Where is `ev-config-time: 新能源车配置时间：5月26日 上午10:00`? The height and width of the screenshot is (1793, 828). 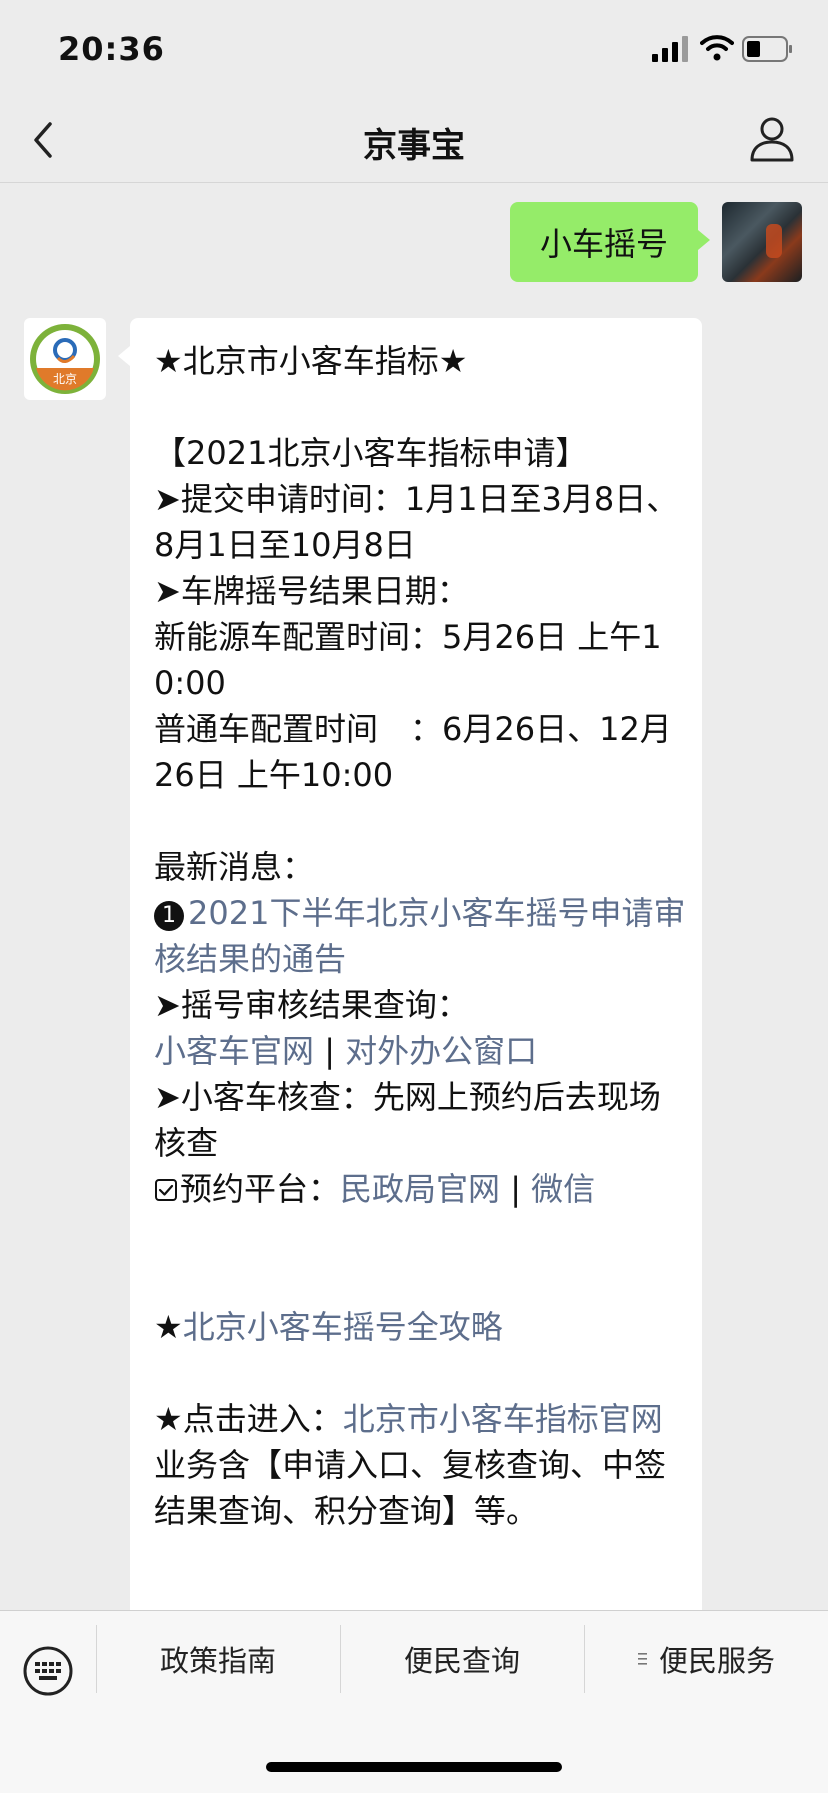
ev-config-time: 新能源车配置时间：5月26日 上午10:00 is located at coordinates (408, 660).